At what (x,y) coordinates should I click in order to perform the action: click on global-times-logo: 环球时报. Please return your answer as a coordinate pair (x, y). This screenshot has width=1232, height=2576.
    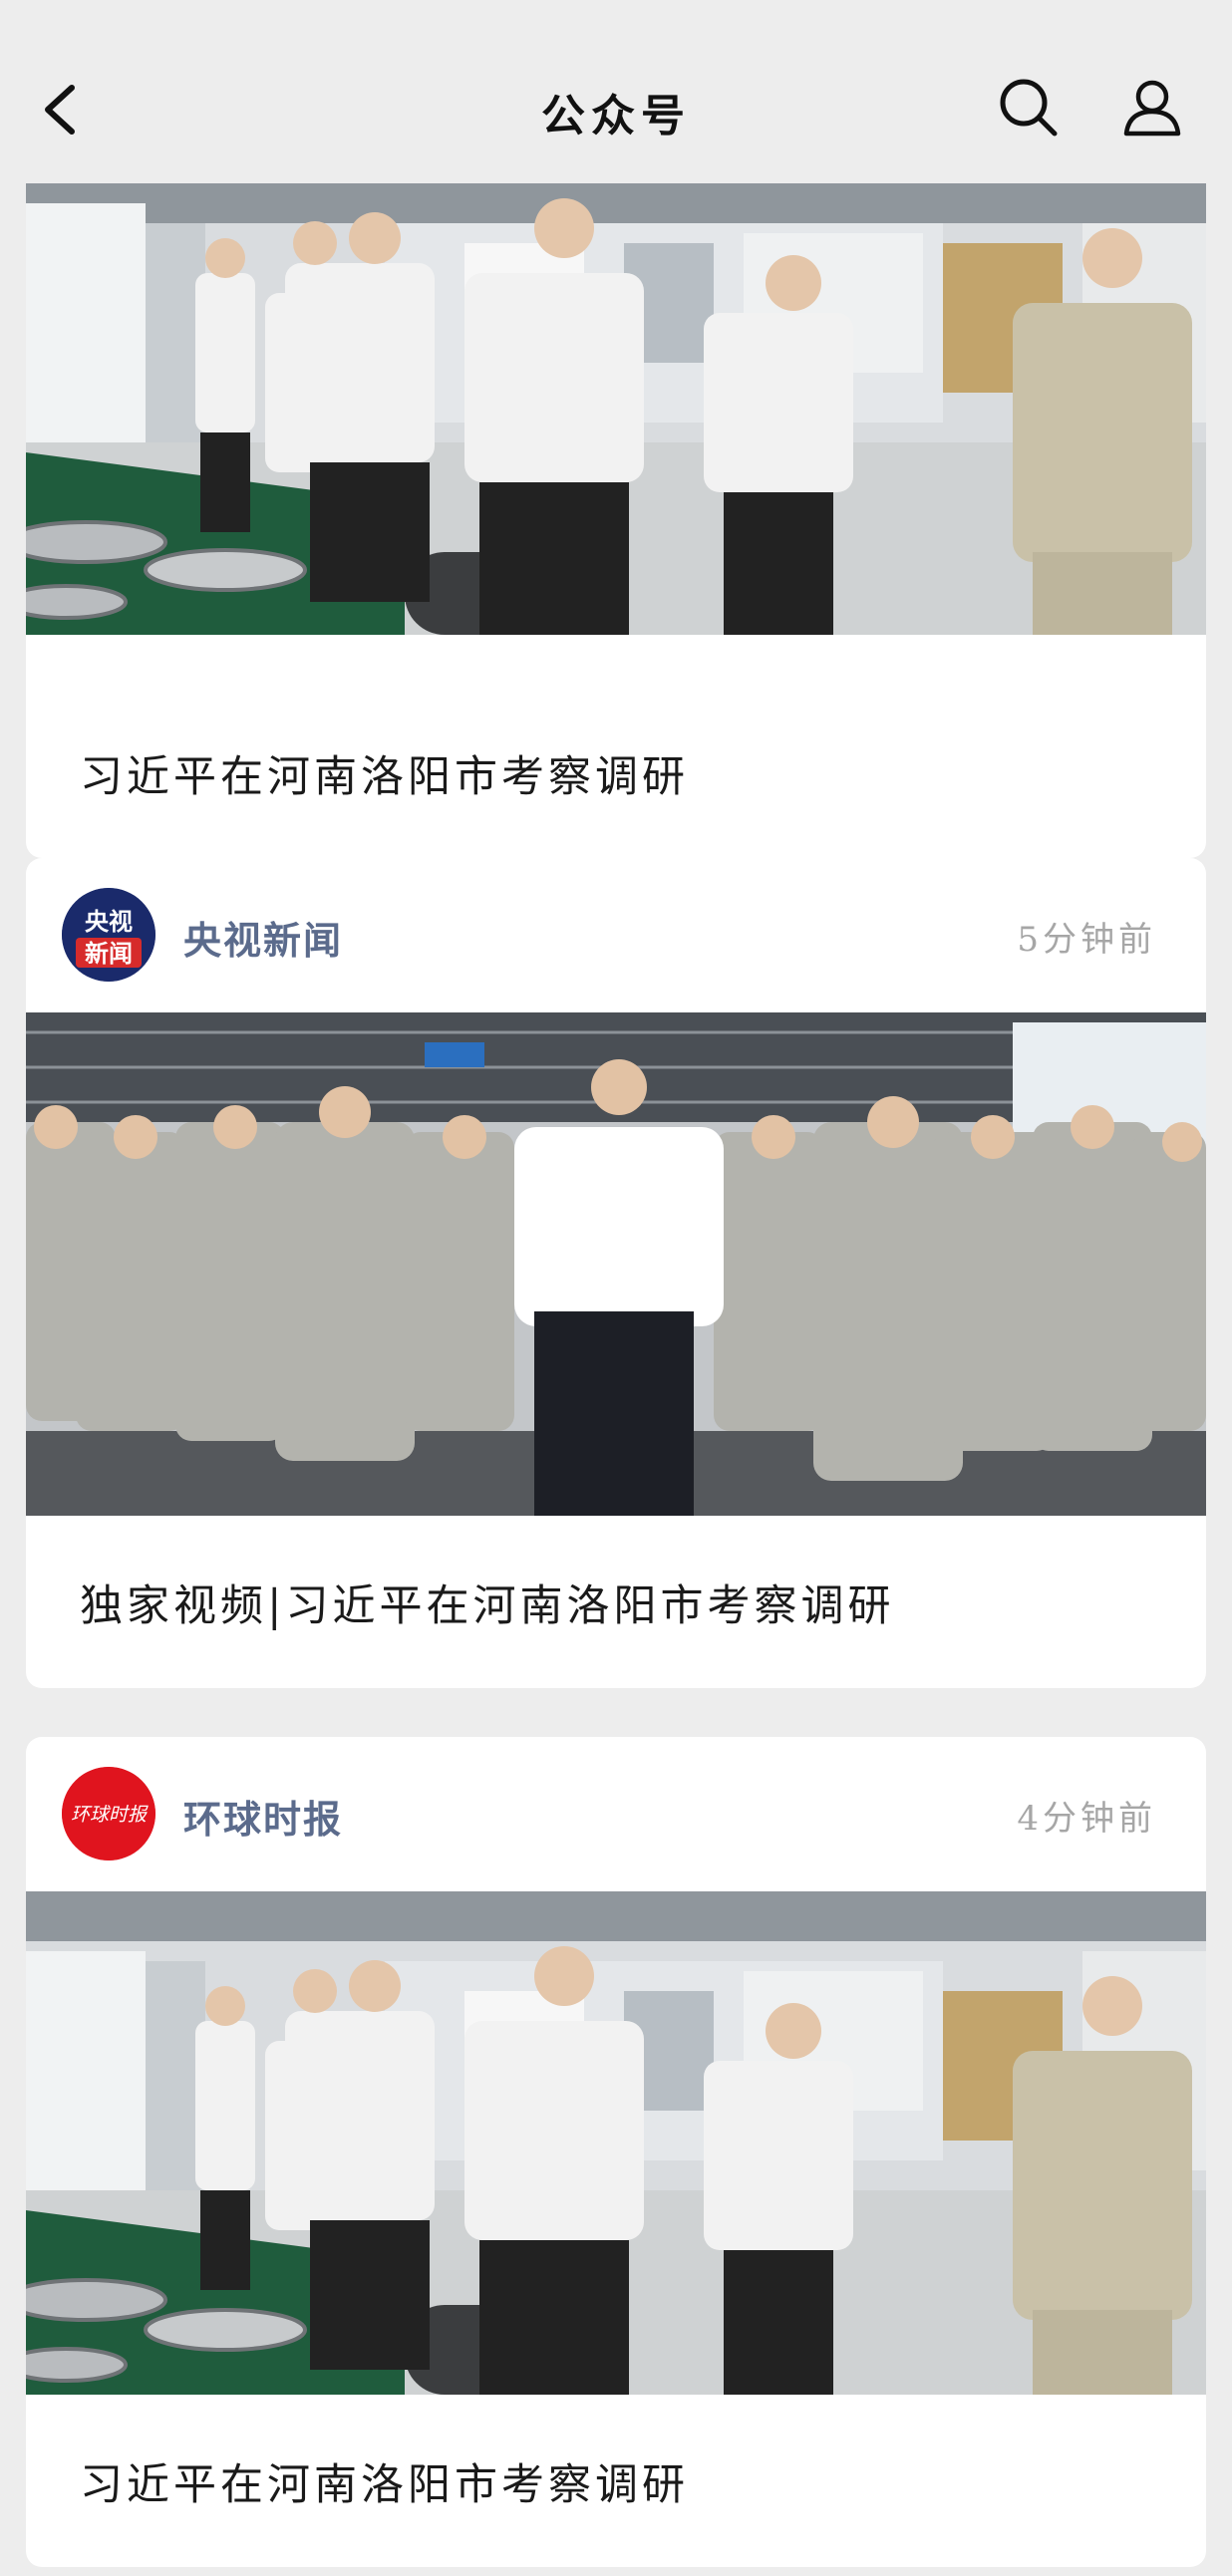
    Looking at the image, I should click on (109, 1813).